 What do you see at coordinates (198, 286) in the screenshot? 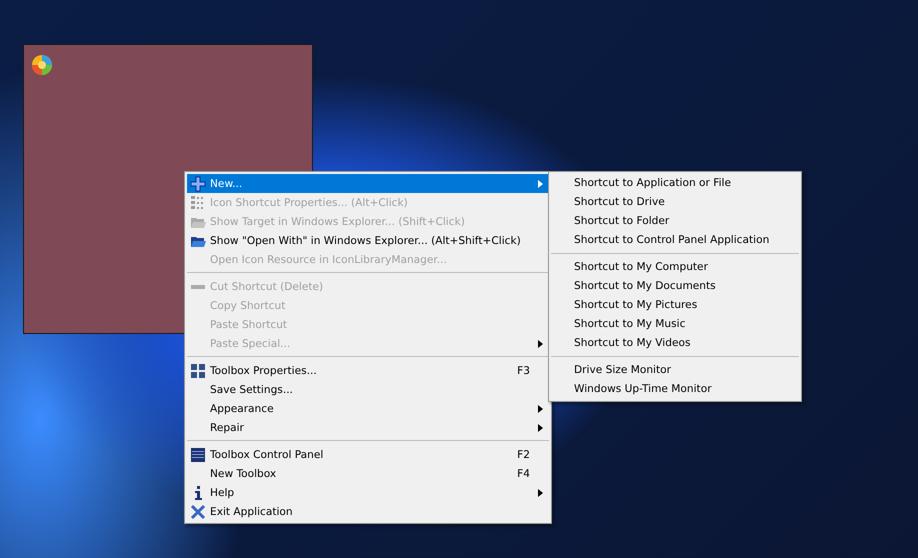
I see `dash-icon` at bounding box center [198, 286].